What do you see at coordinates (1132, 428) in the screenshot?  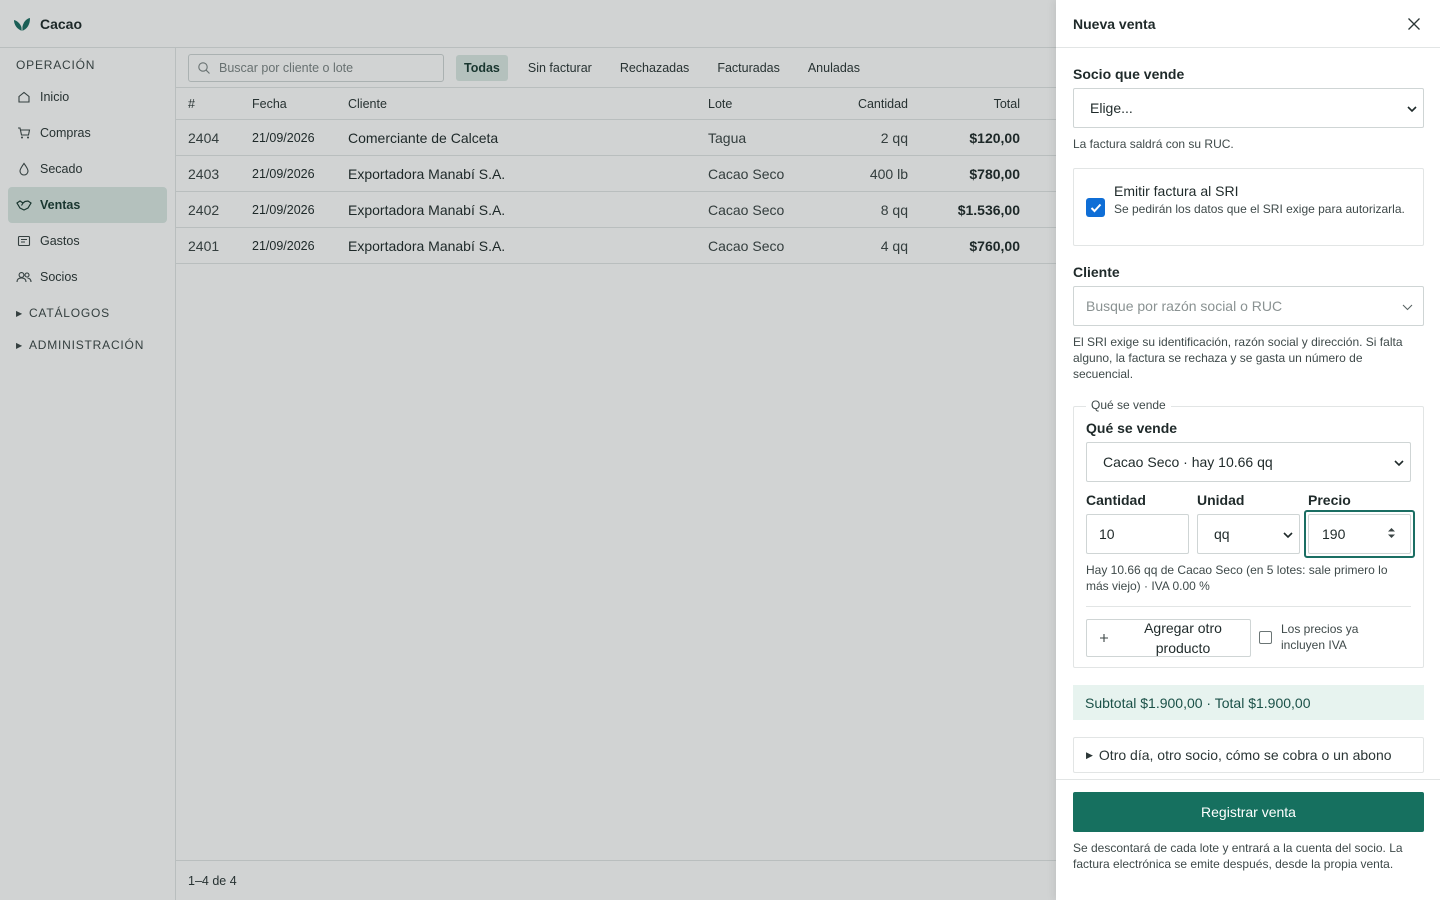 I see `product-label: Qué se vende` at bounding box center [1132, 428].